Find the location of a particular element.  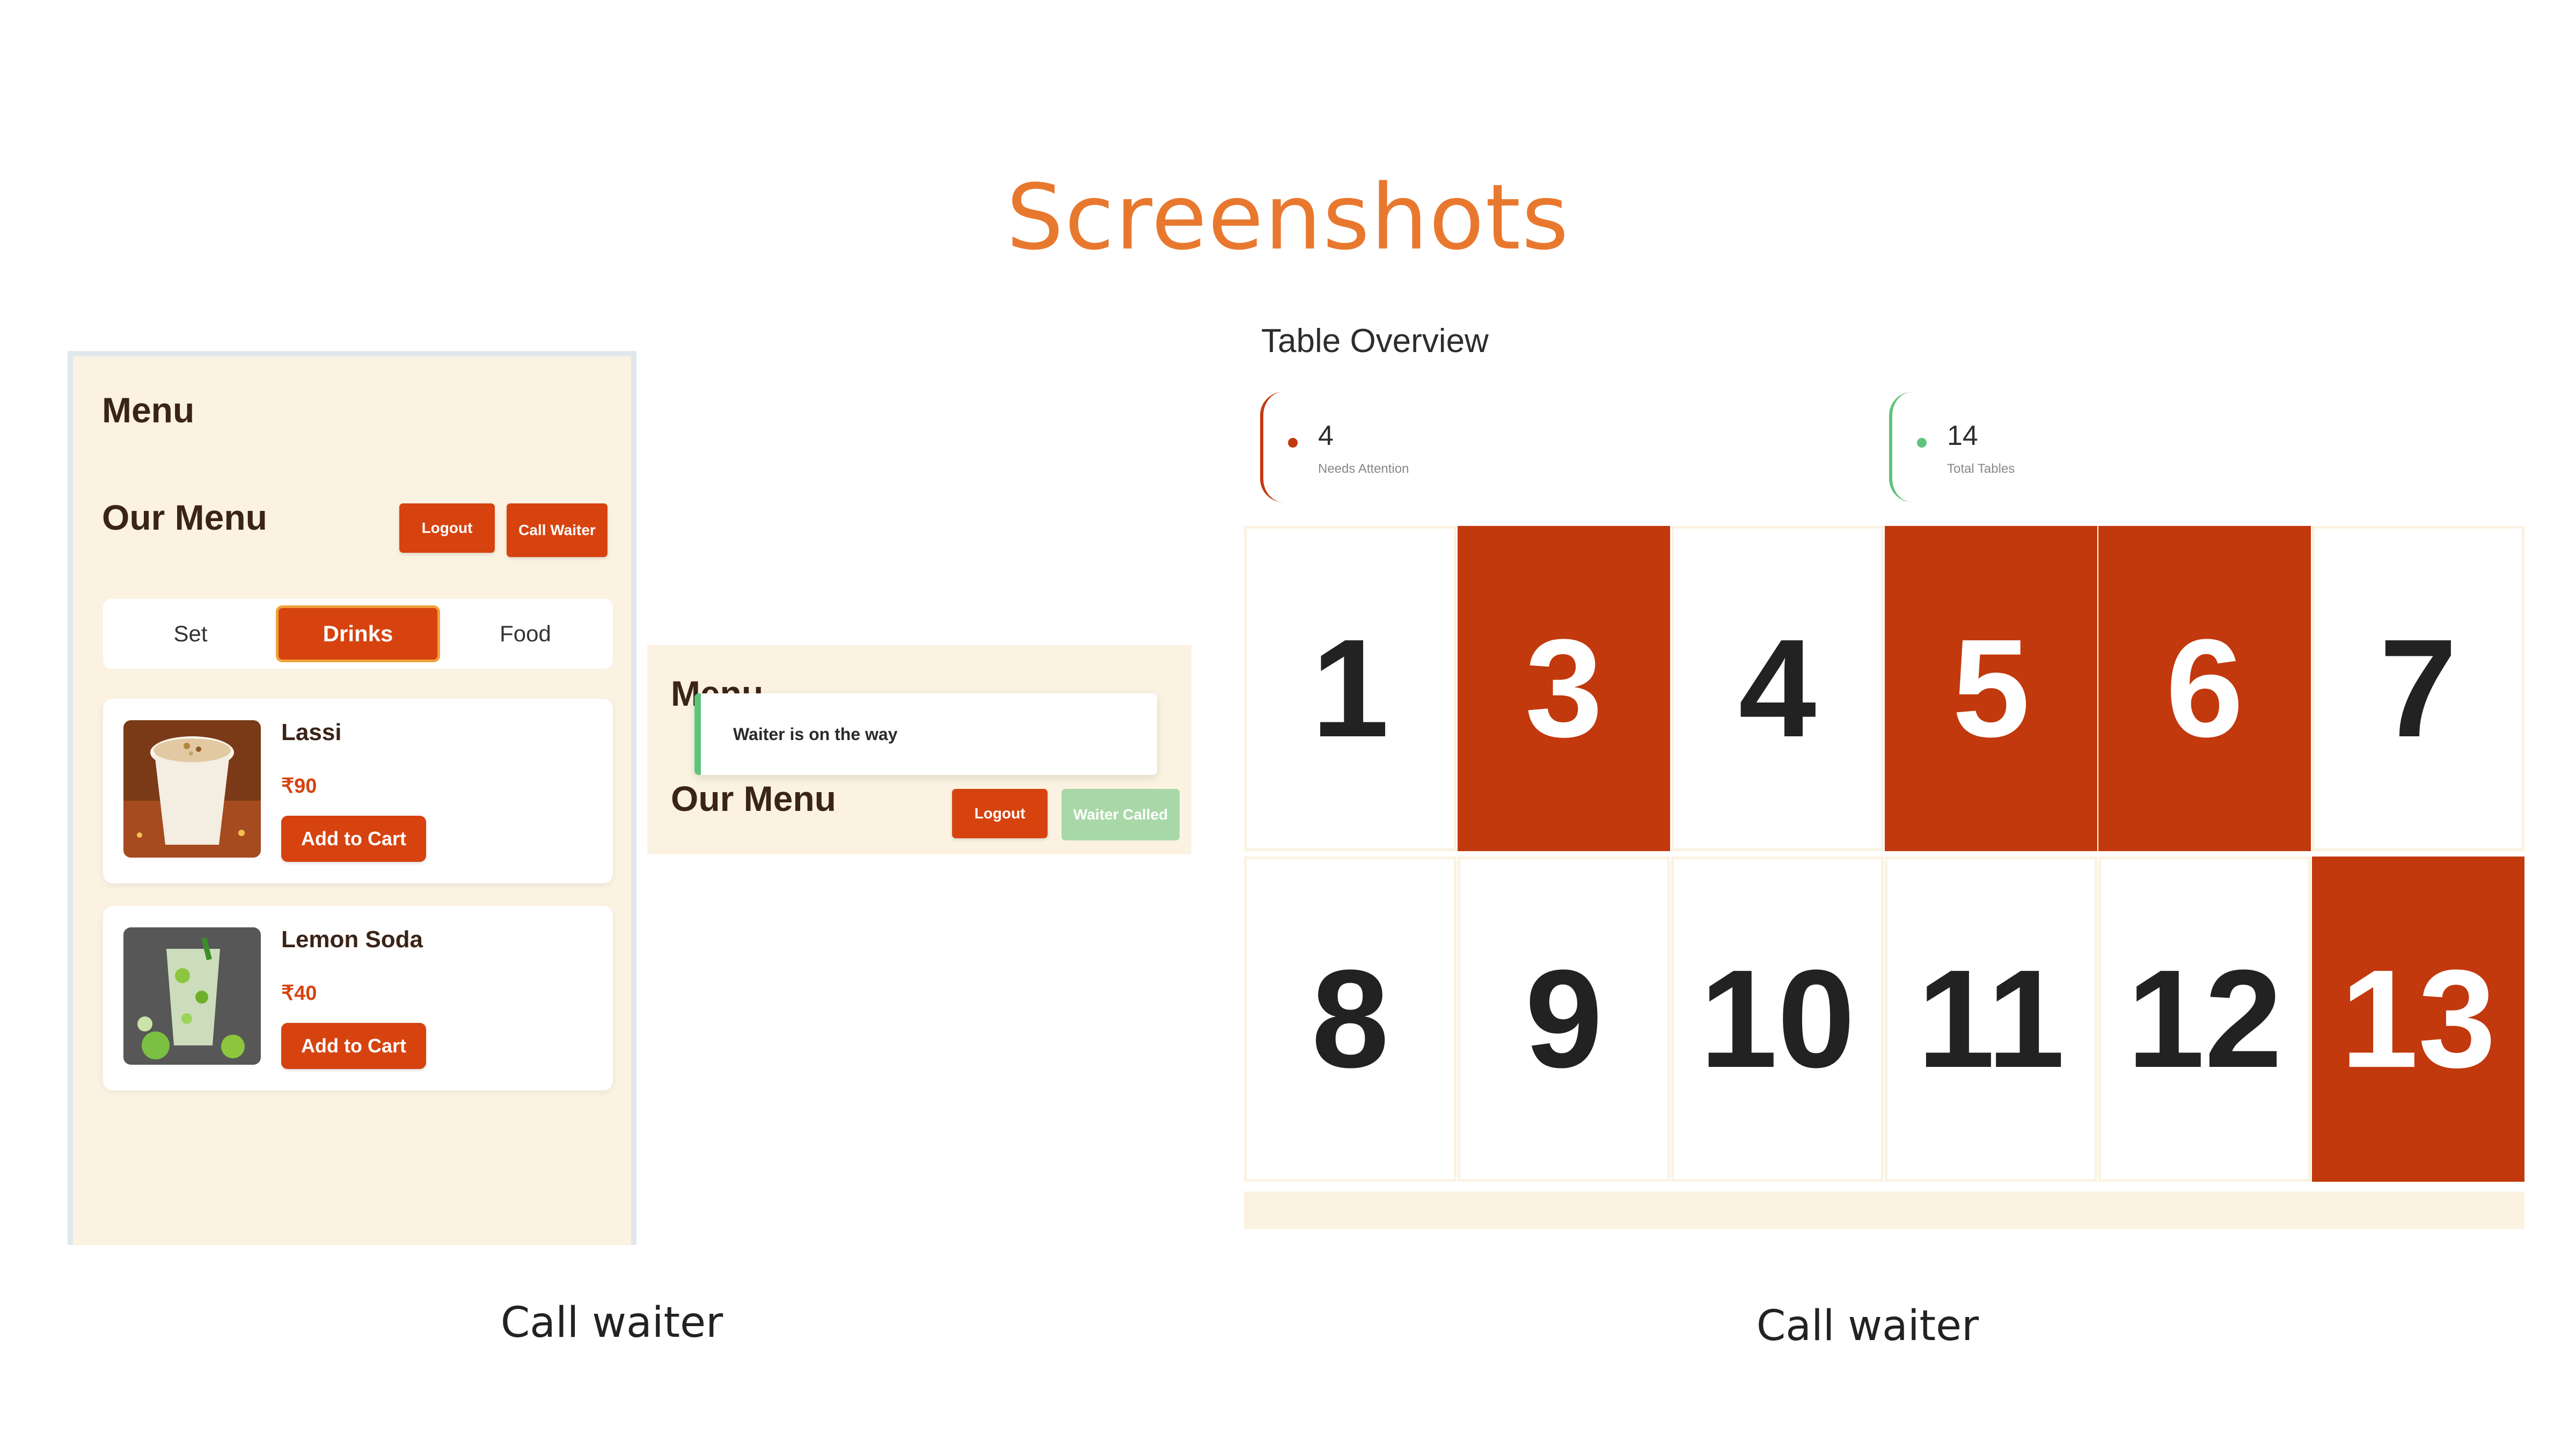

toast-notification: Waiter is on the way is located at coordinates (925, 734).